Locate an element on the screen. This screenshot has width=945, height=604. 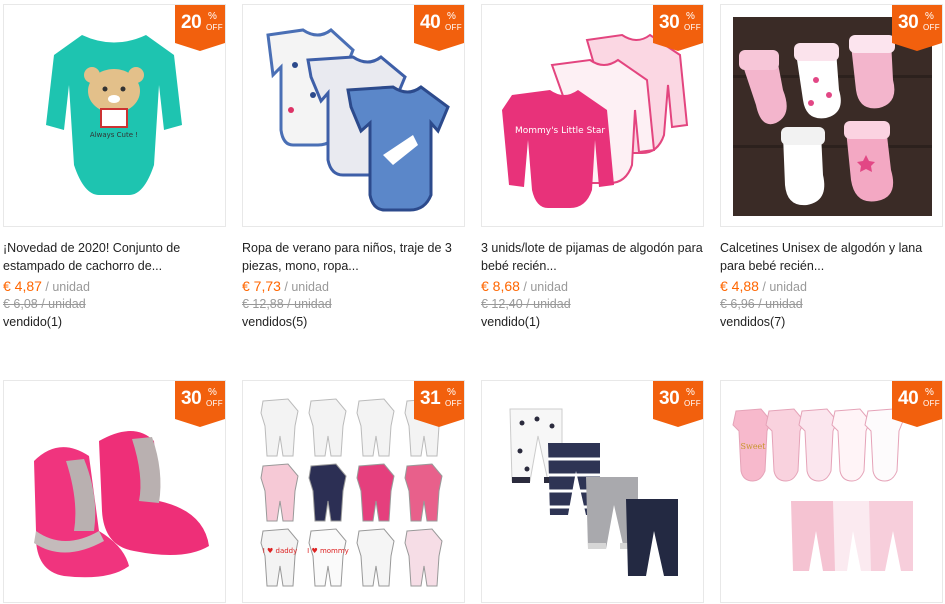
original-price: € 6,96 / unidad is located at coordinates (761, 304).